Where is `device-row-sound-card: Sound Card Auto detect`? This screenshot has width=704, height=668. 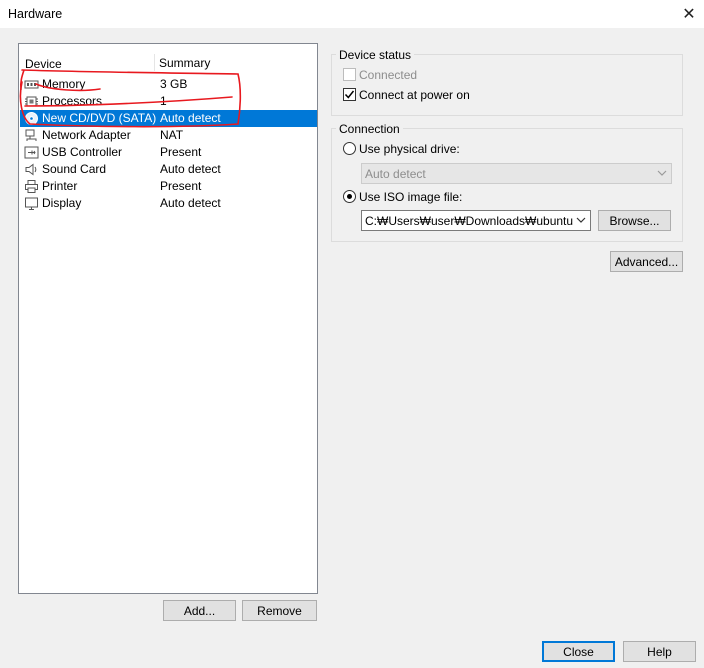
device-row-sound-card: Sound Card Auto detect is located at coordinates (168, 169).